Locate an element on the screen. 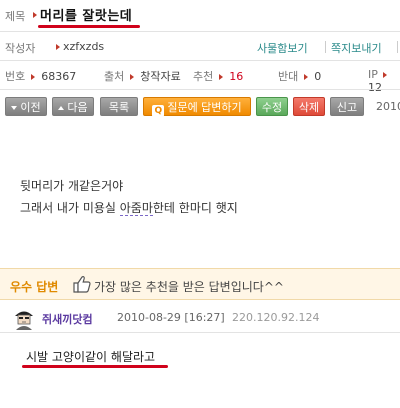 Image resolution: width=400 pixels, height=408 pixels. answer-label: 질문에 답변하기 is located at coordinates (204, 107).